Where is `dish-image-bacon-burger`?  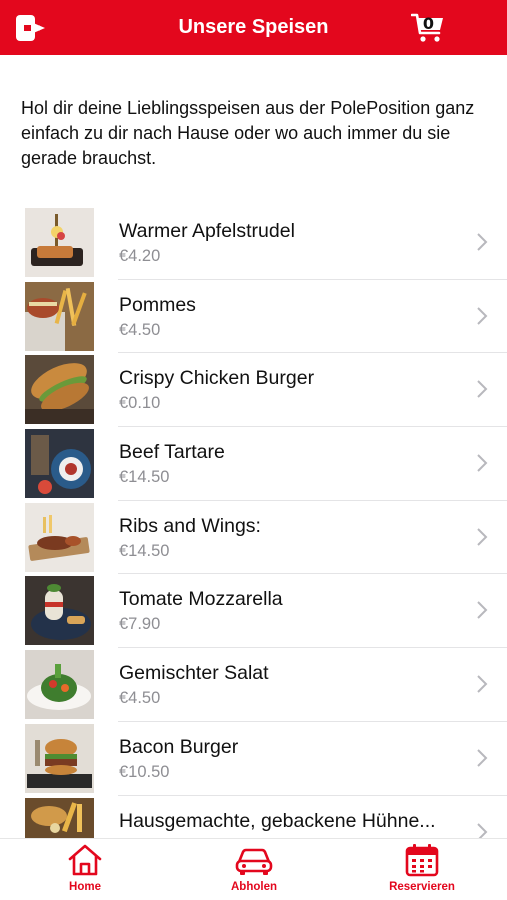
dish-image-bacon-burger is located at coordinates (59, 758).